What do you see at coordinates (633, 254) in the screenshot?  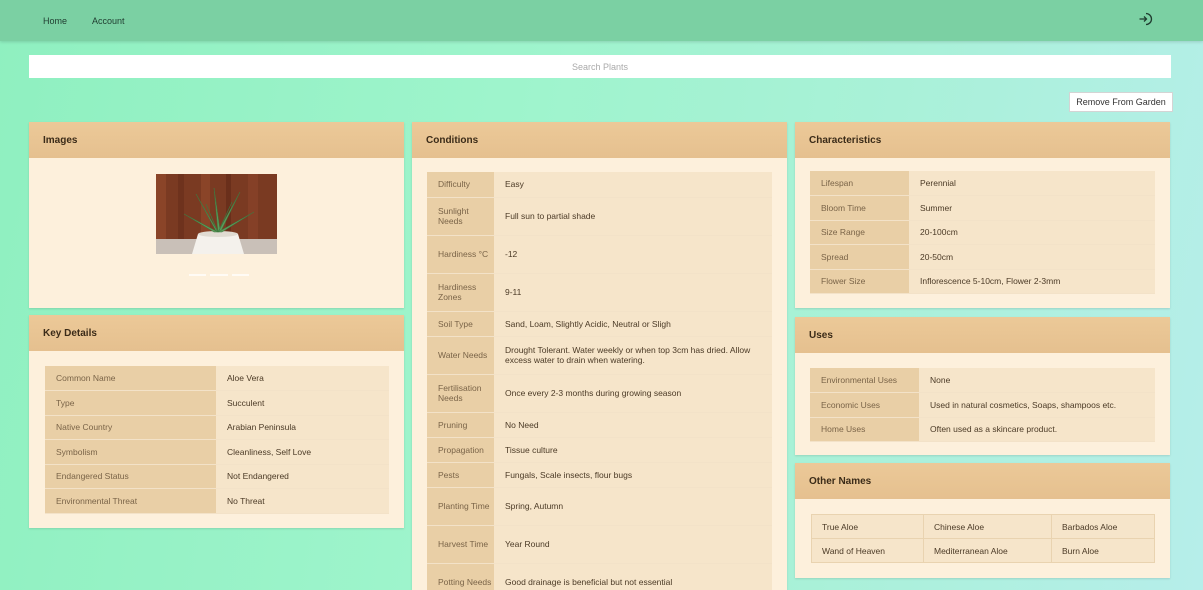 I see `table-value: -12` at bounding box center [633, 254].